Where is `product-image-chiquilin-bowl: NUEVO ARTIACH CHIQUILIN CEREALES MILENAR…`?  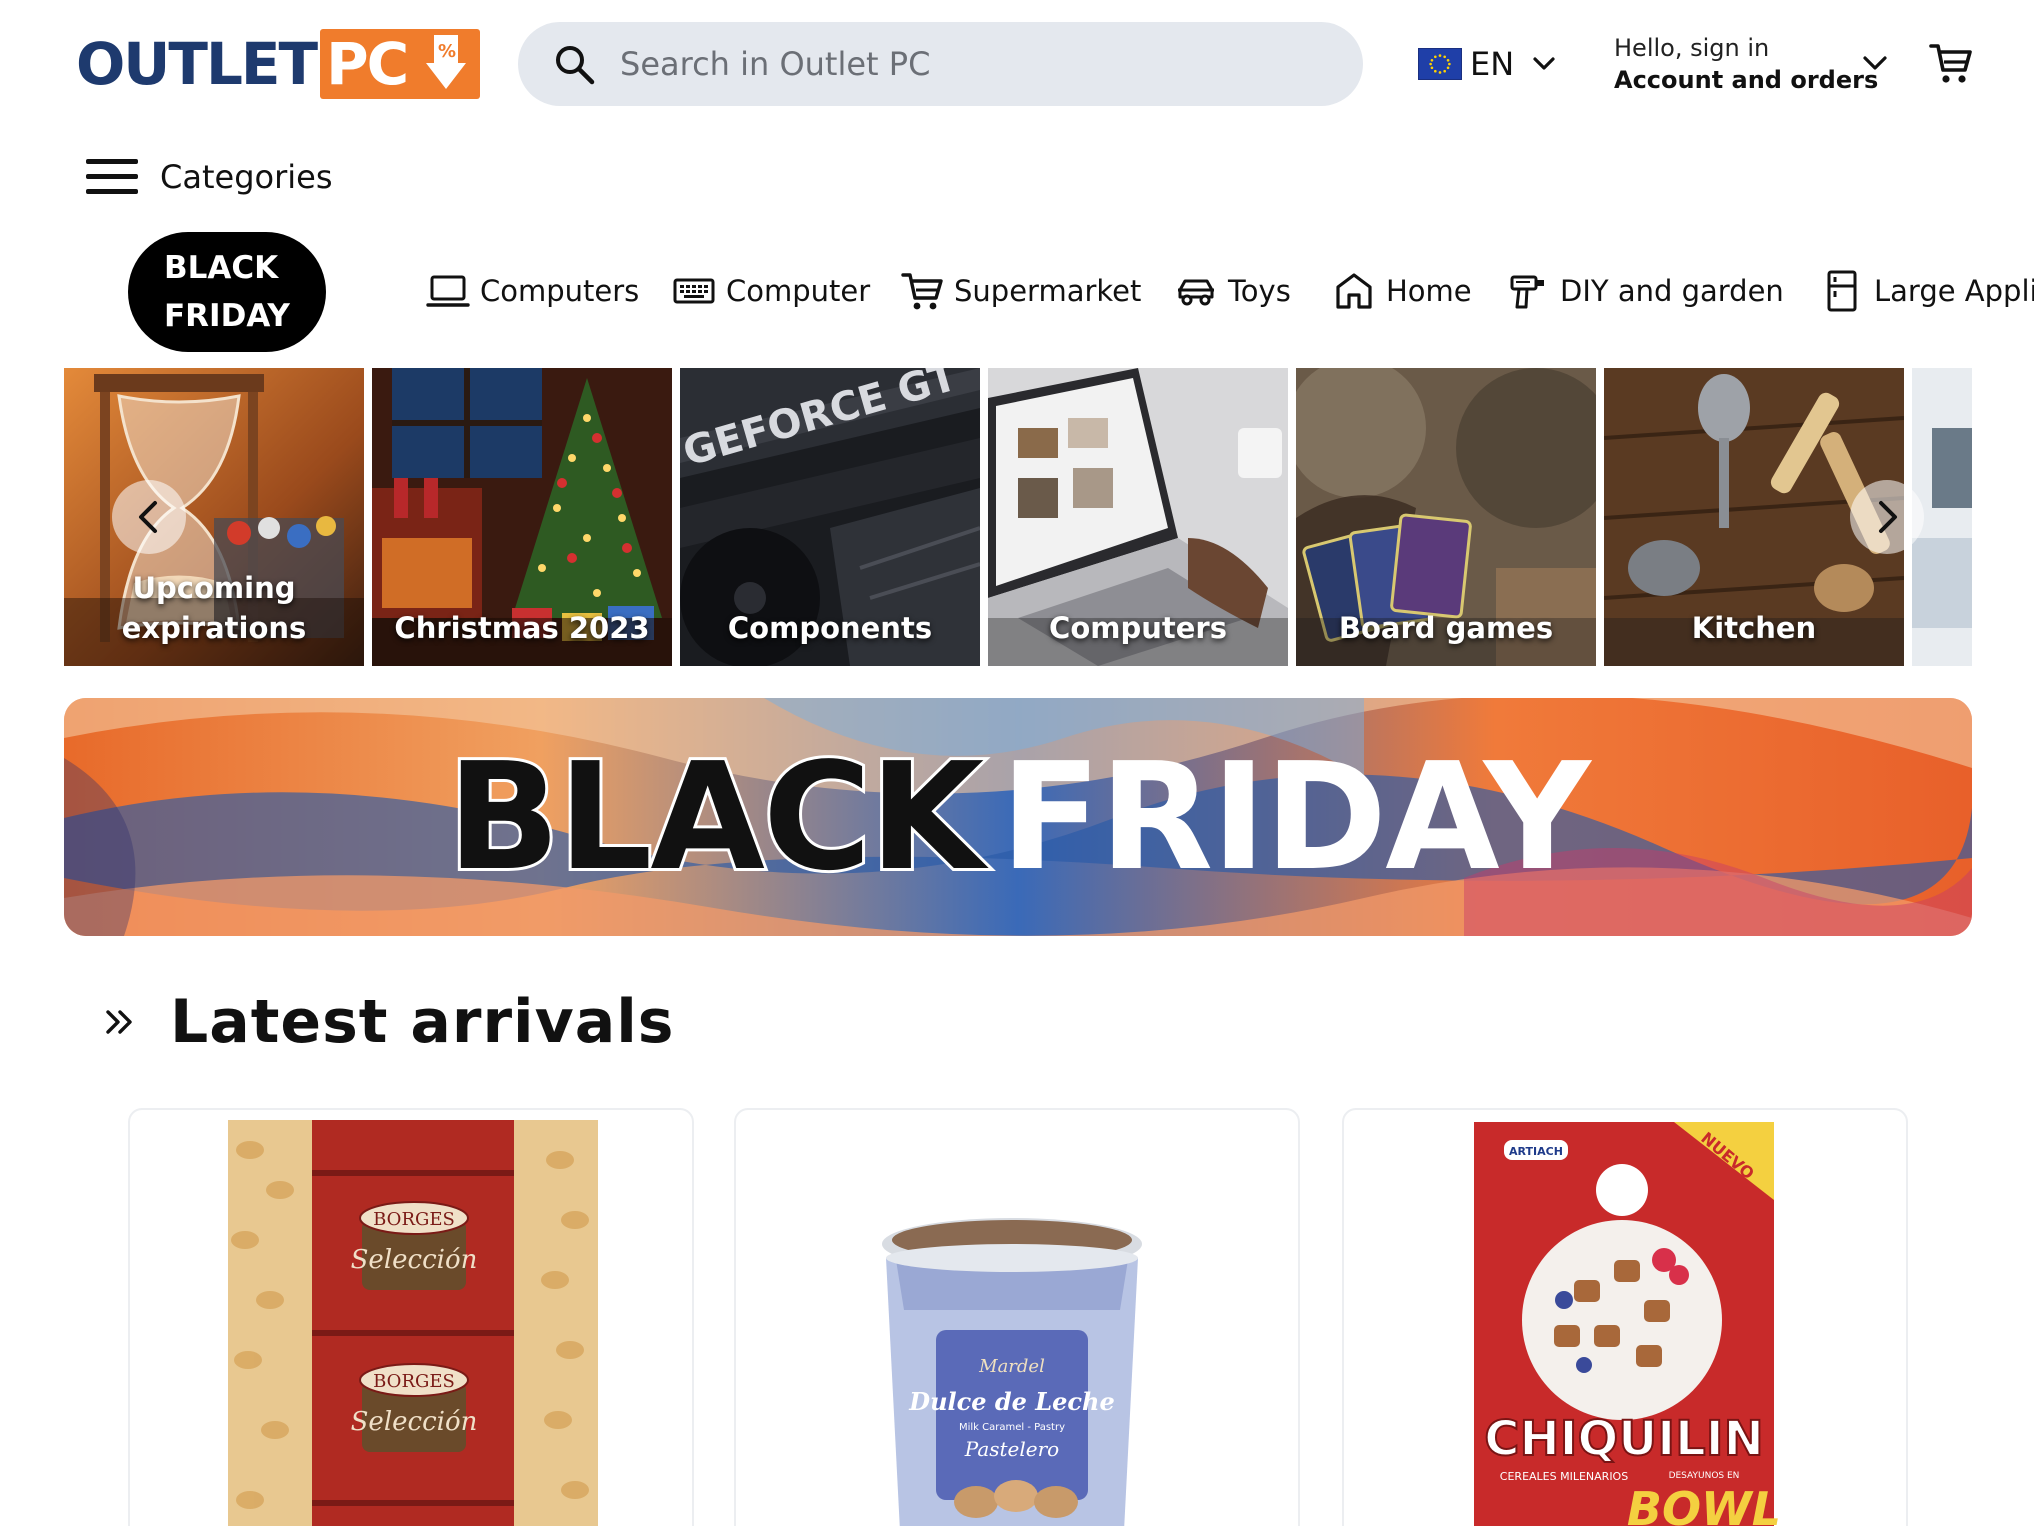 product-image-chiquilin-bowl: NUEVO ARTIACH CHIQUILIN CEREALES MILENAR… is located at coordinates (1627, 1324).